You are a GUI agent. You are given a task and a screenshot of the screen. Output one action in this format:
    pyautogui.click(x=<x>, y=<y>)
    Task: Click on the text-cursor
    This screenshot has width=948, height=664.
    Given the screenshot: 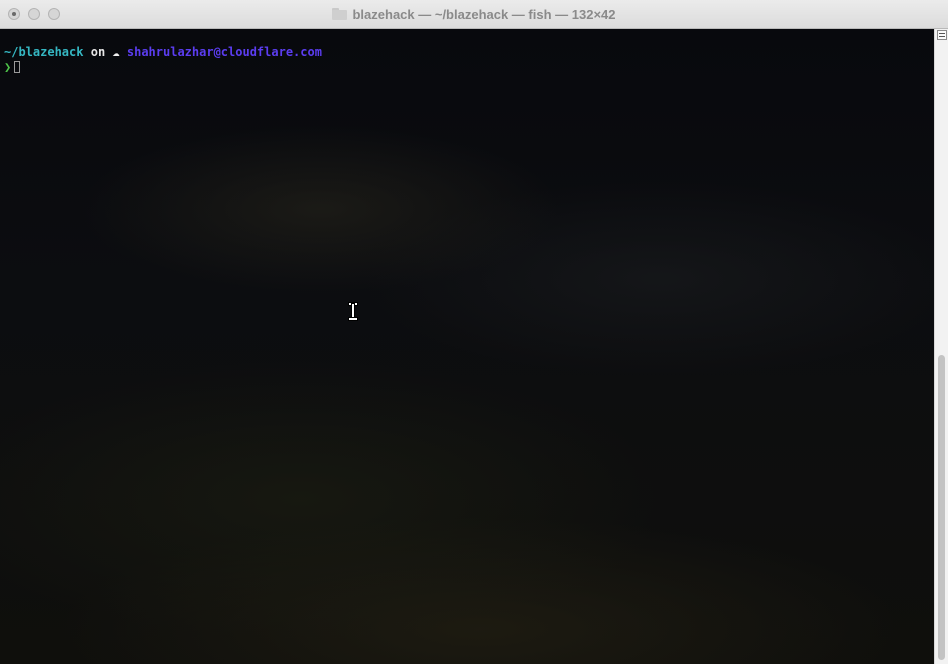 What is the action you would take?
    pyautogui.click(x=17, y=67)
    